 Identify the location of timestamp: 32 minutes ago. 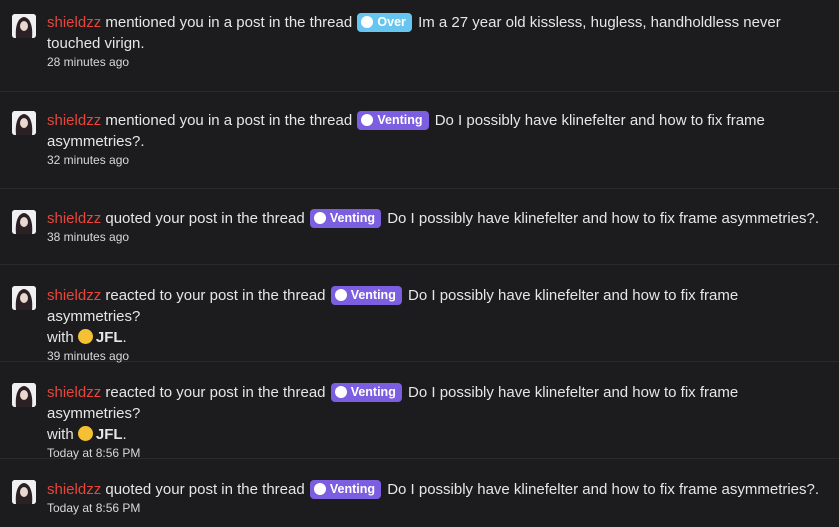
(88, 160).